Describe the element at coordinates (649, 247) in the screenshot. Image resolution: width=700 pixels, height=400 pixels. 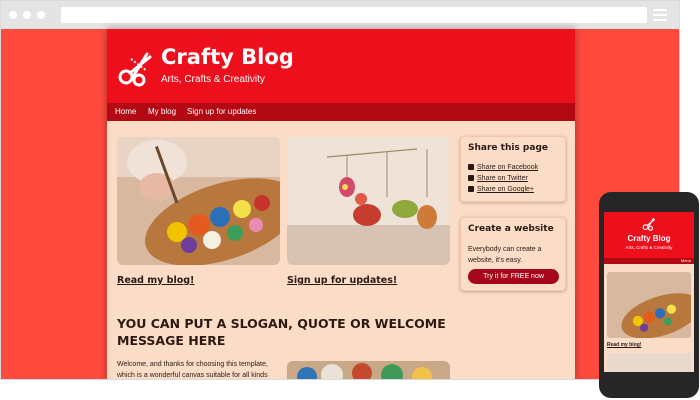
I see `mobile-site-tagline: Arts, Crafts & Creativity` at that location.